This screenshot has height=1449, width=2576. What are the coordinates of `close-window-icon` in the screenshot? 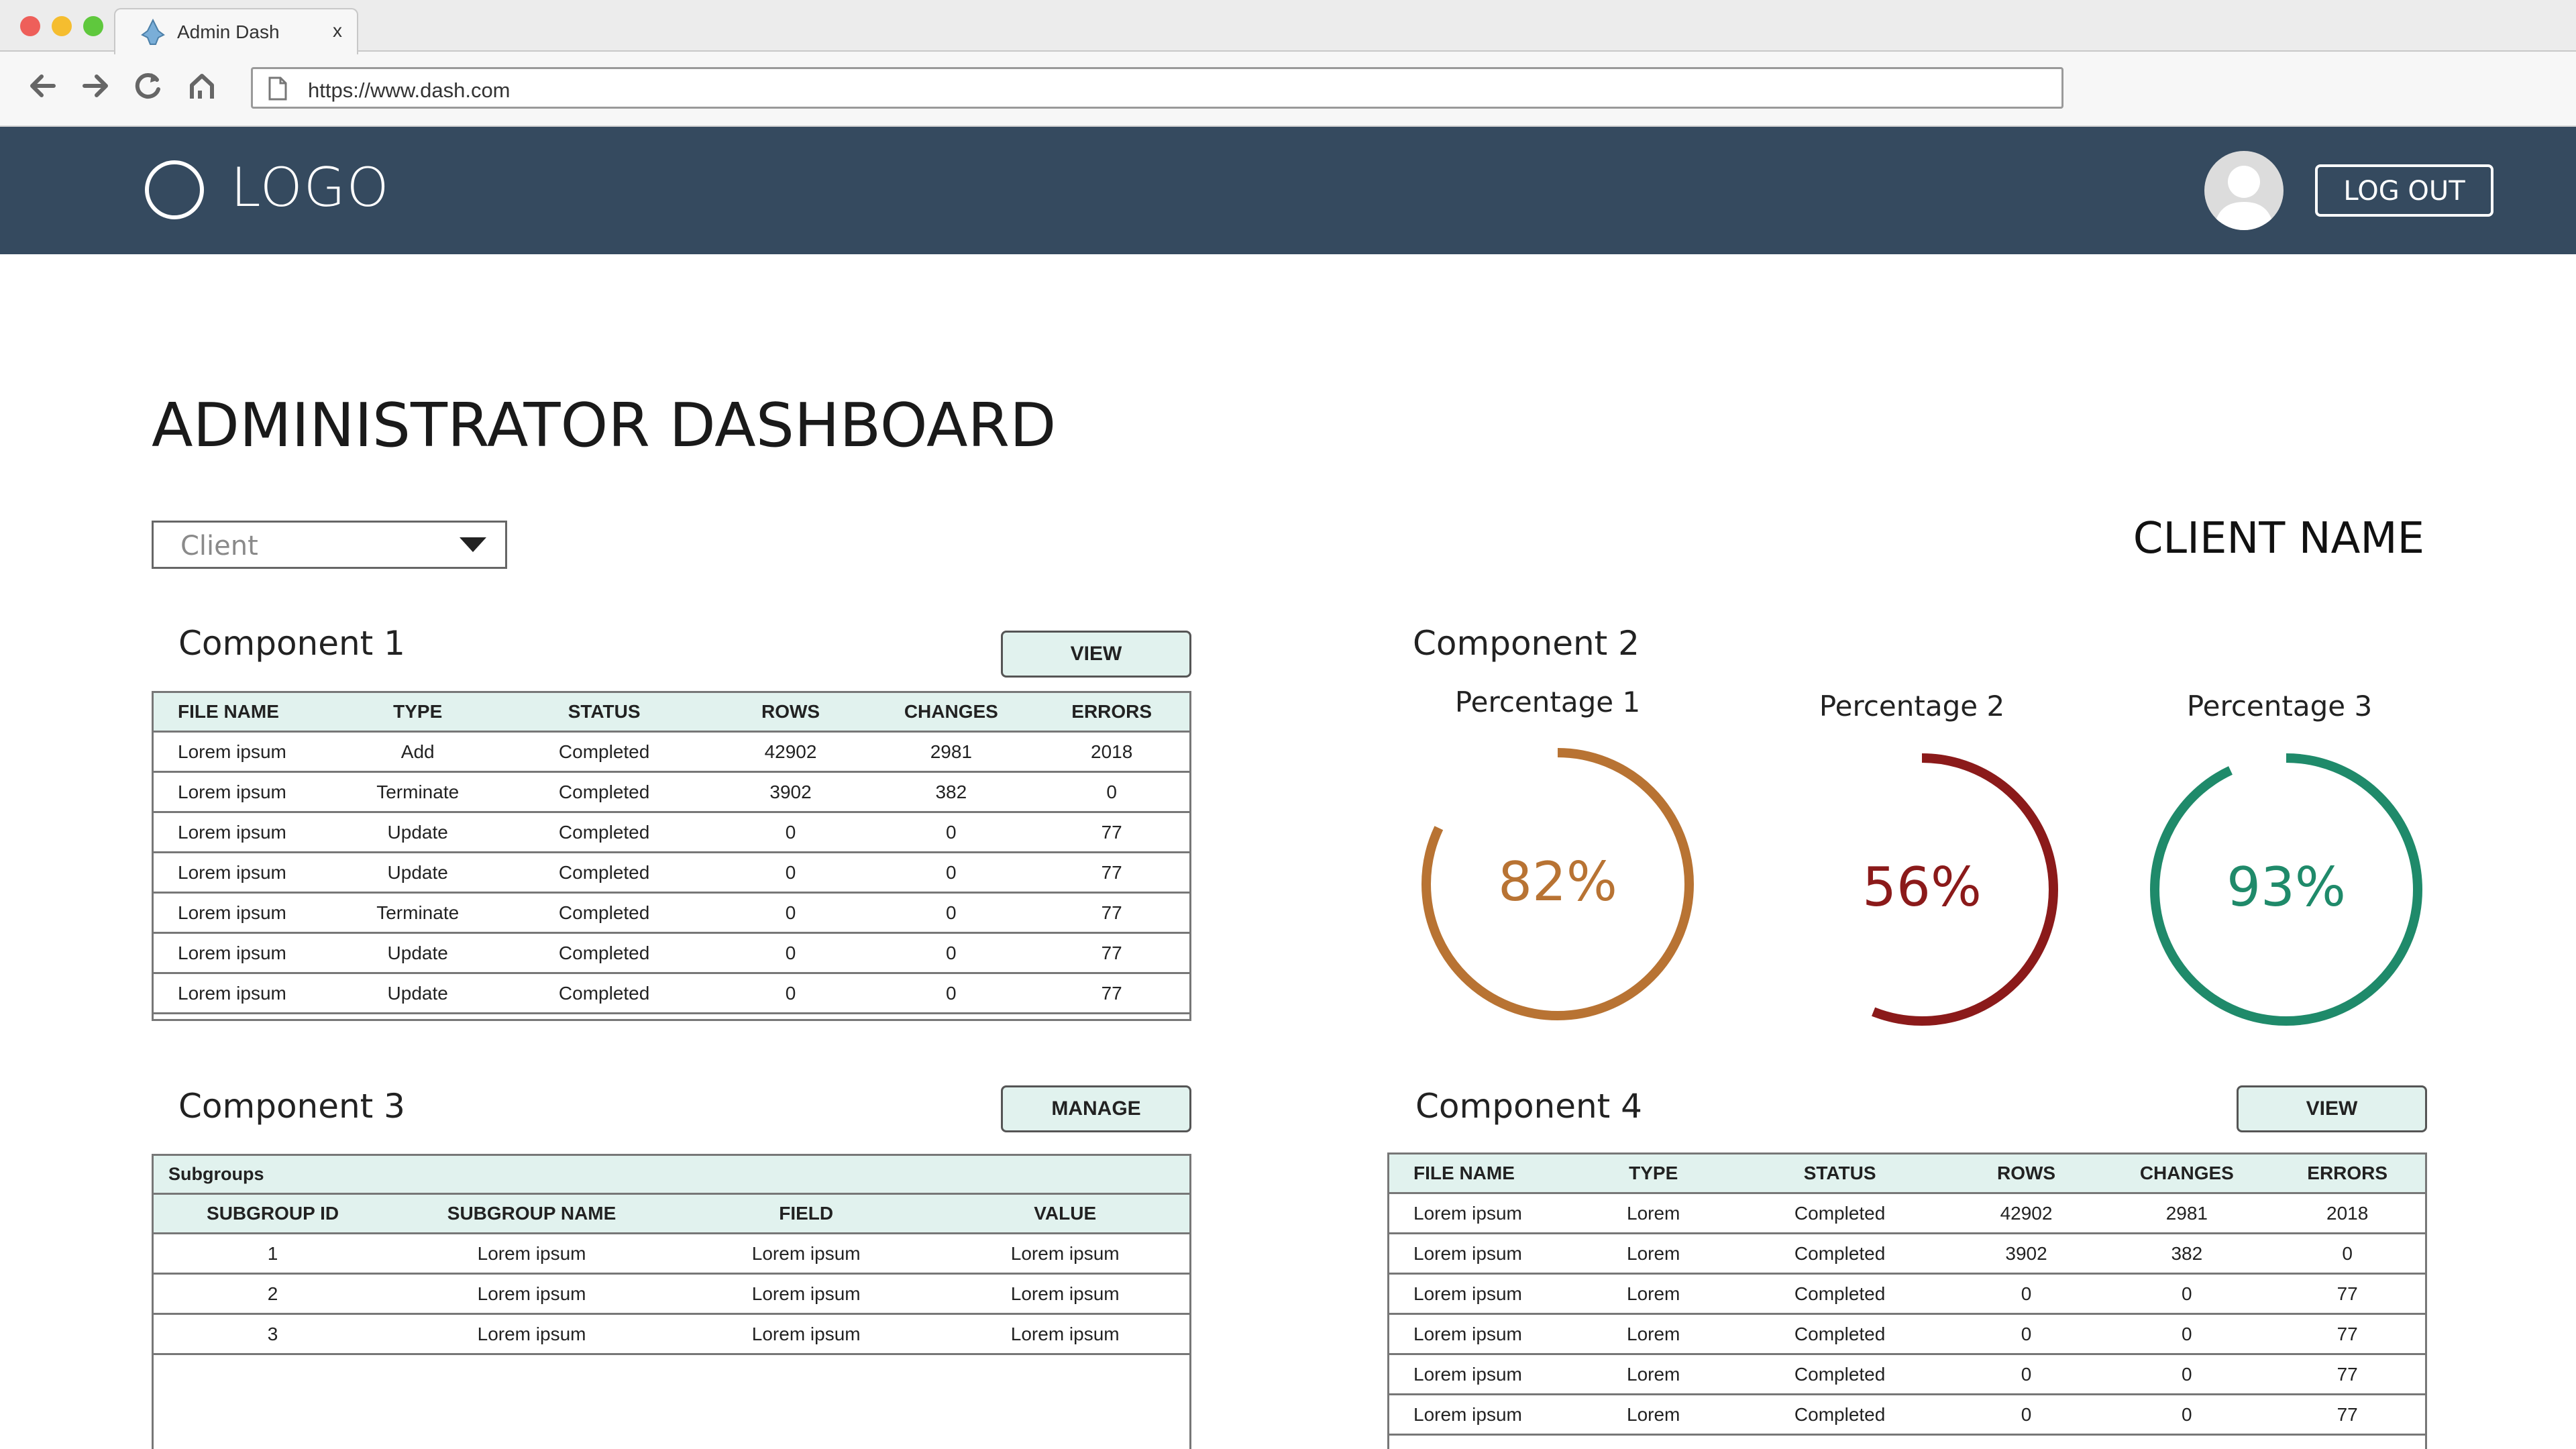 It's located at (30, 26).